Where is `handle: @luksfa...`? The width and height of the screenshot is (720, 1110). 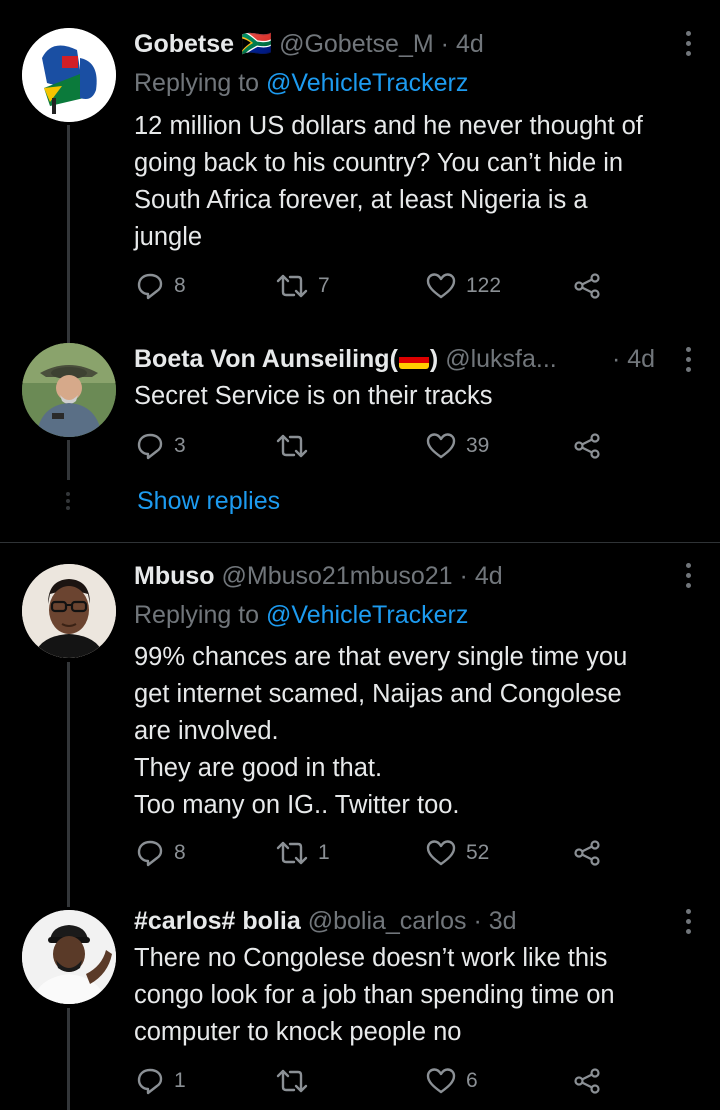
handle: @luksfa... is located at coordinates (501, 359).